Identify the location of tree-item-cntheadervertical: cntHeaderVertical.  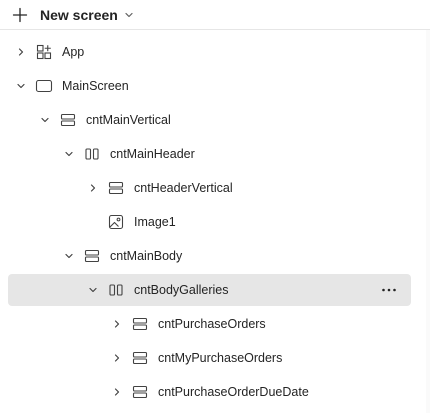
(209, 188).